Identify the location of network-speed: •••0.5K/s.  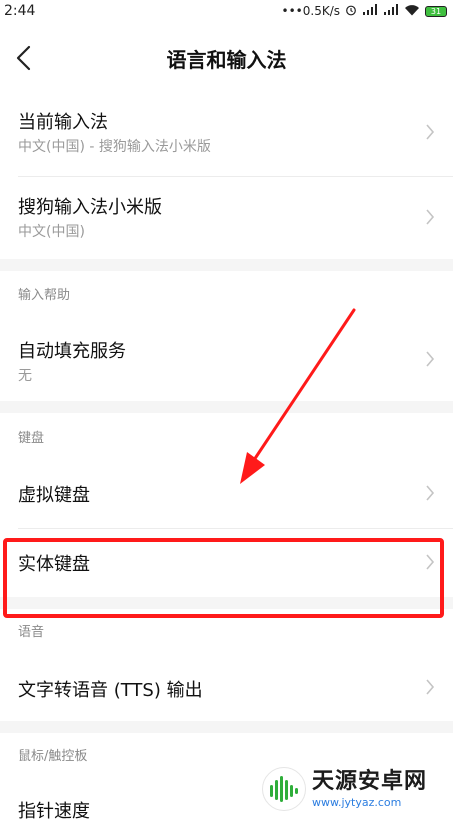
(310, 11).